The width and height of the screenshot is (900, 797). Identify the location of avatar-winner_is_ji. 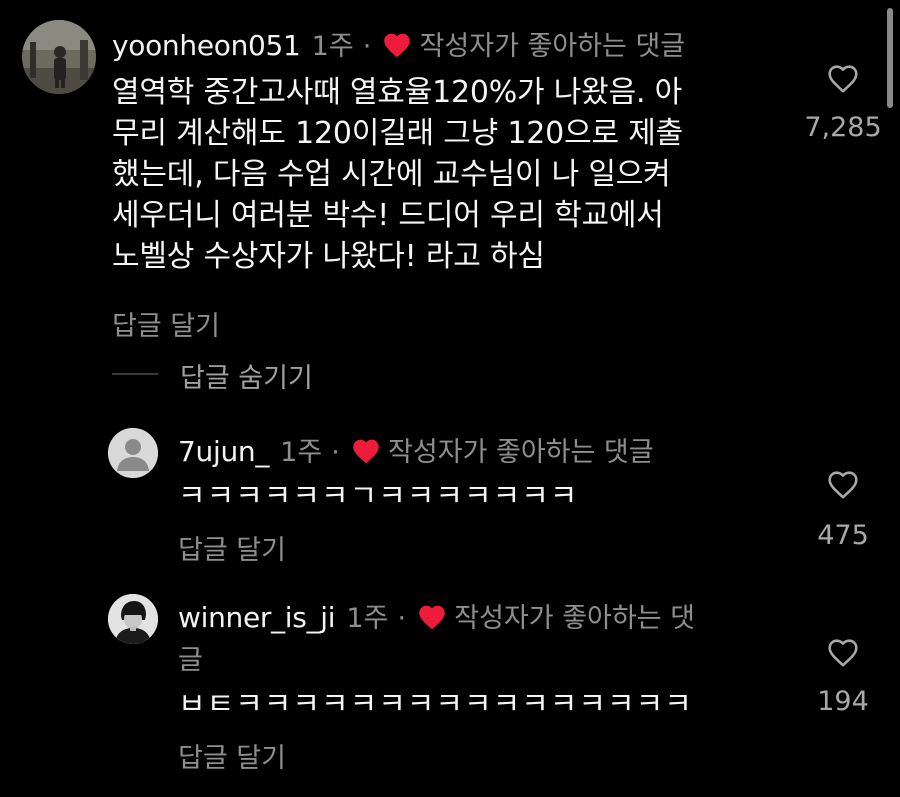
(133, 619).